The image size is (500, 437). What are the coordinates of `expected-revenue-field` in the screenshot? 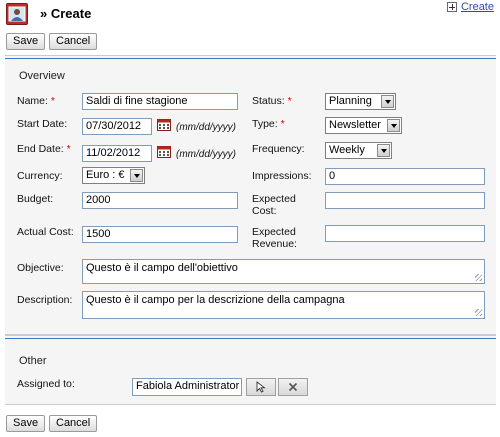 It's located at (405, 233).